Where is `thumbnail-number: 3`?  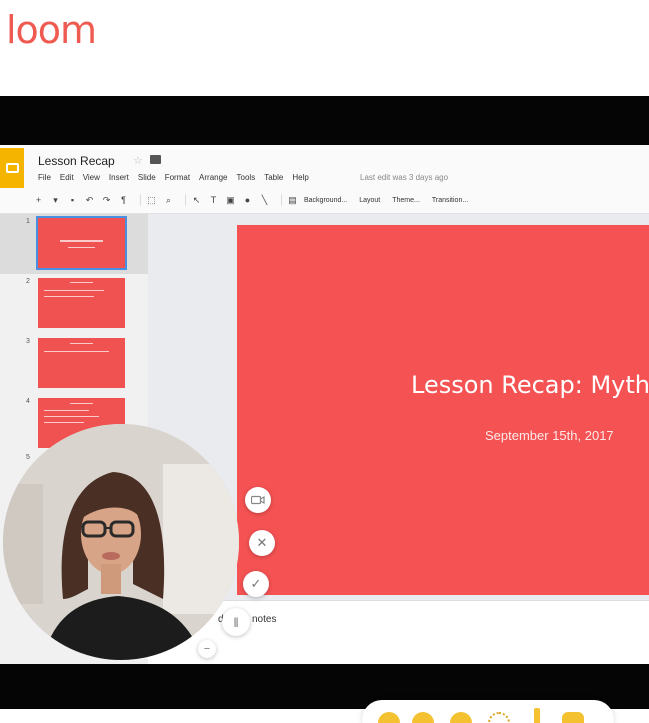 thumbnail-number: 3 is located at coordinates (28, 341).